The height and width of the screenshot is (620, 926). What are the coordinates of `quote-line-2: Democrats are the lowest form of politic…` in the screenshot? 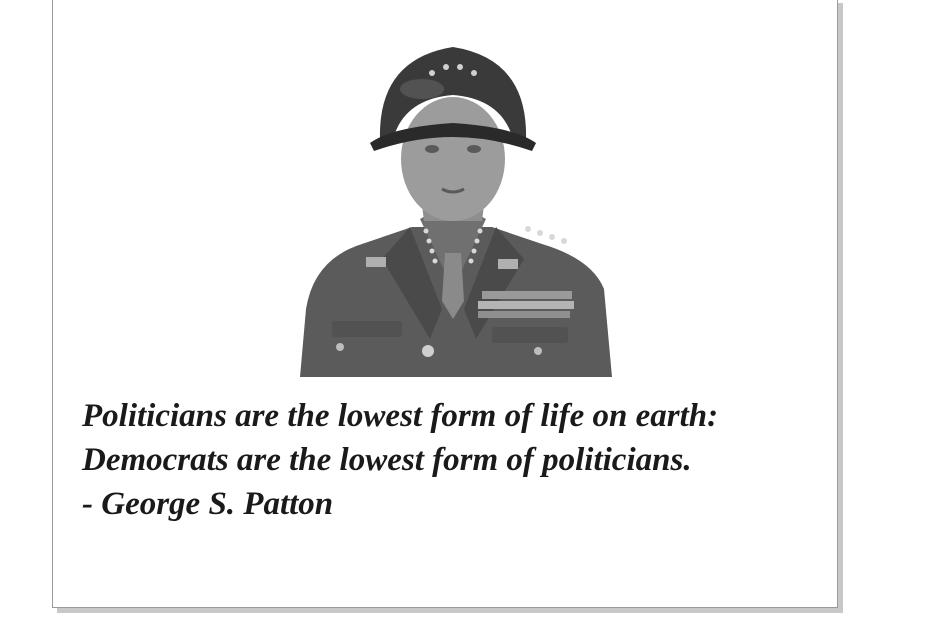 It's located at (387, 460).